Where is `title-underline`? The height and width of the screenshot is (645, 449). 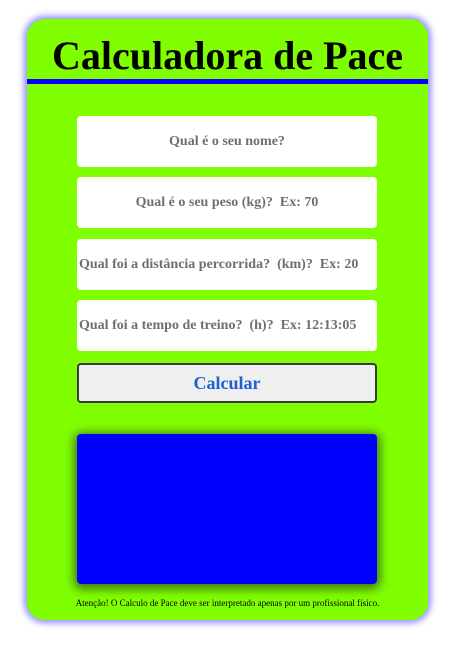
title-underline is located at coordinates (227, 81).